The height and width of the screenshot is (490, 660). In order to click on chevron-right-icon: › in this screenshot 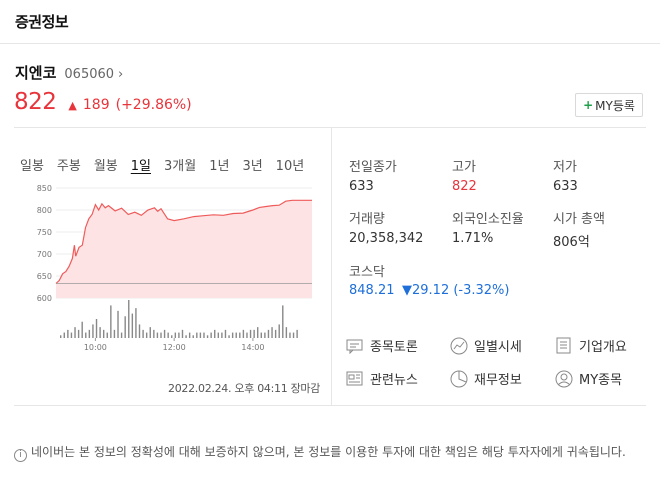, I will do `click(120, 74)`.